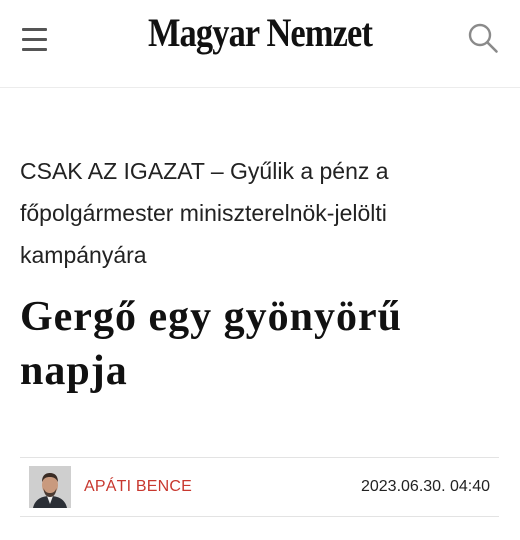  I want to click on author-avatar, so click(50, 487).